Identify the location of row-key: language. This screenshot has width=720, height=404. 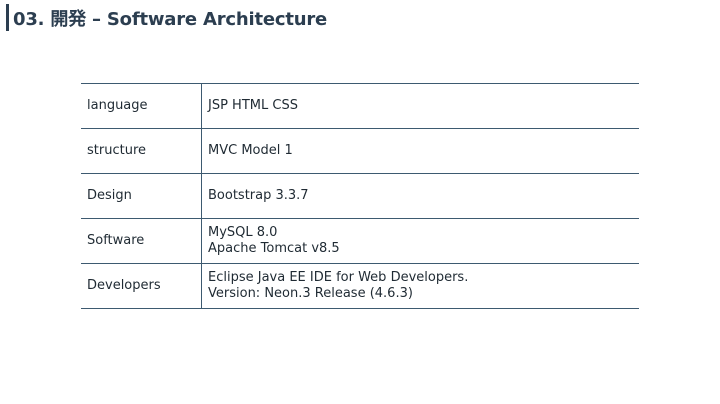
(141, 106).